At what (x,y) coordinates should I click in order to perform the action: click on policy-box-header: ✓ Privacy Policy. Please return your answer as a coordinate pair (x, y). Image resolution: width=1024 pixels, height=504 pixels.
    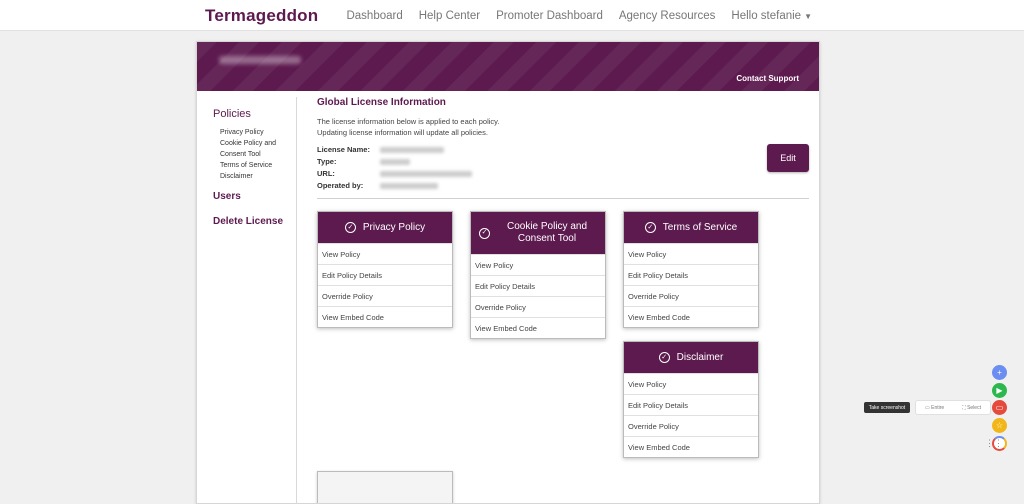
    Looking at the image, I should click on (385, 227).